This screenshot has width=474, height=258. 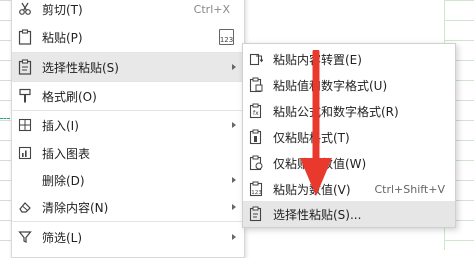 What do you see at coordinates (25, 96) in the screenshot?
I see `format-brush-icon` at bounding box center [25, 96].